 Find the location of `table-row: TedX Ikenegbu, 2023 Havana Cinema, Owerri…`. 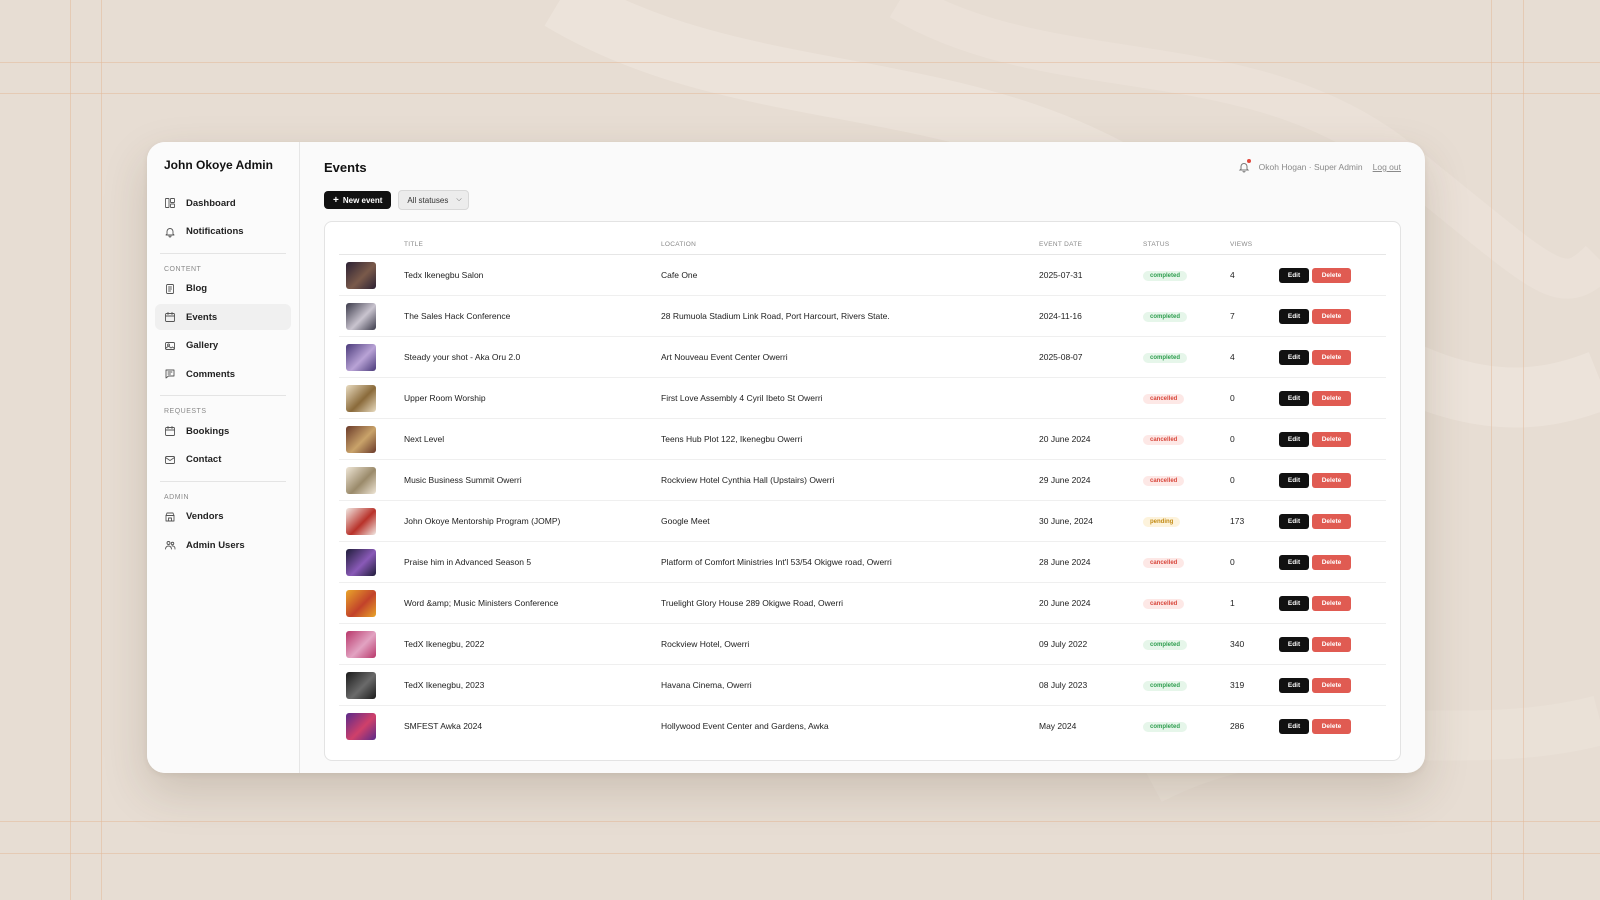

table-row: TedX Ikenegbu, 2023 Havana Cinema, Owerri… is located at coordinates (862, 685).